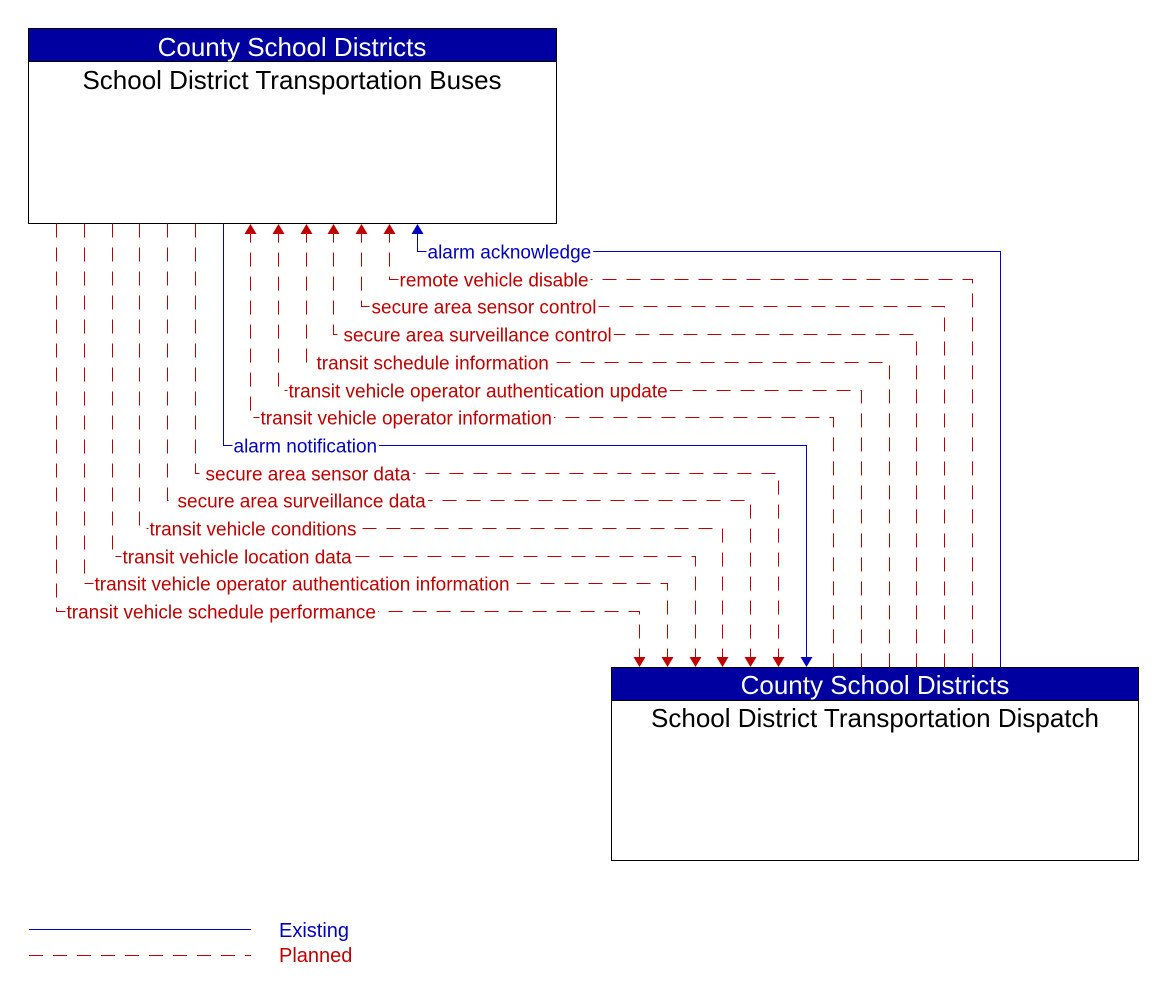  Describe the element at coordinates (433, 364) in the screenshot. I see `flow-label: transit schedule information` at that location.